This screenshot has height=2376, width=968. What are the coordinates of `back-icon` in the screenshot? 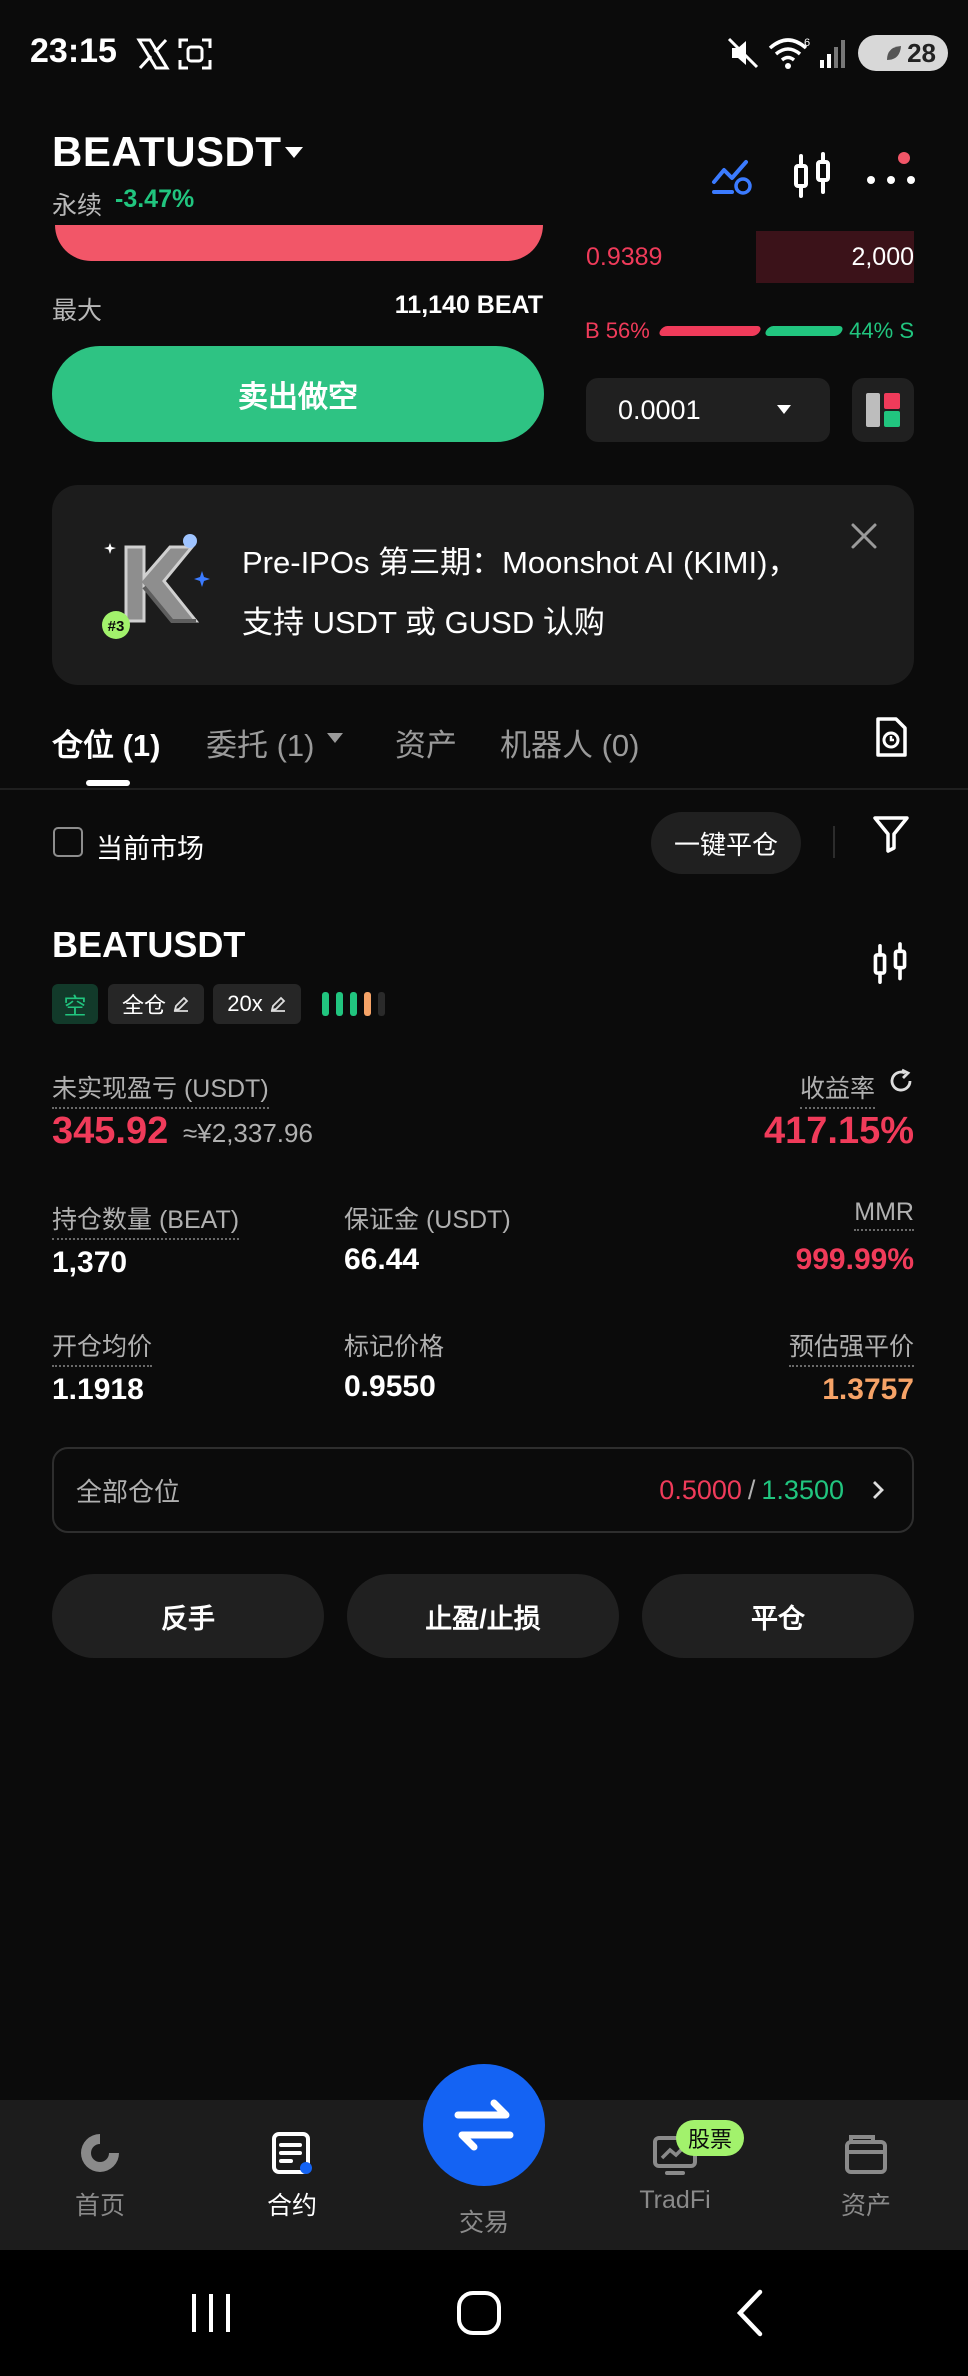 It's located at (750, 2313).